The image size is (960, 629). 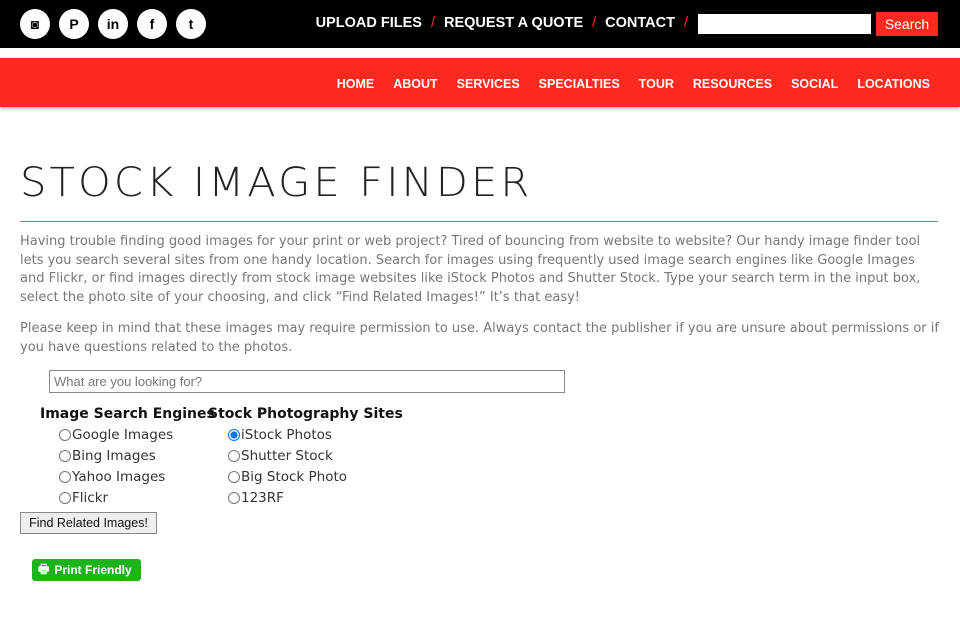 I want to click on radio-bing-images: Bing Images, so click(x=137, y=455).